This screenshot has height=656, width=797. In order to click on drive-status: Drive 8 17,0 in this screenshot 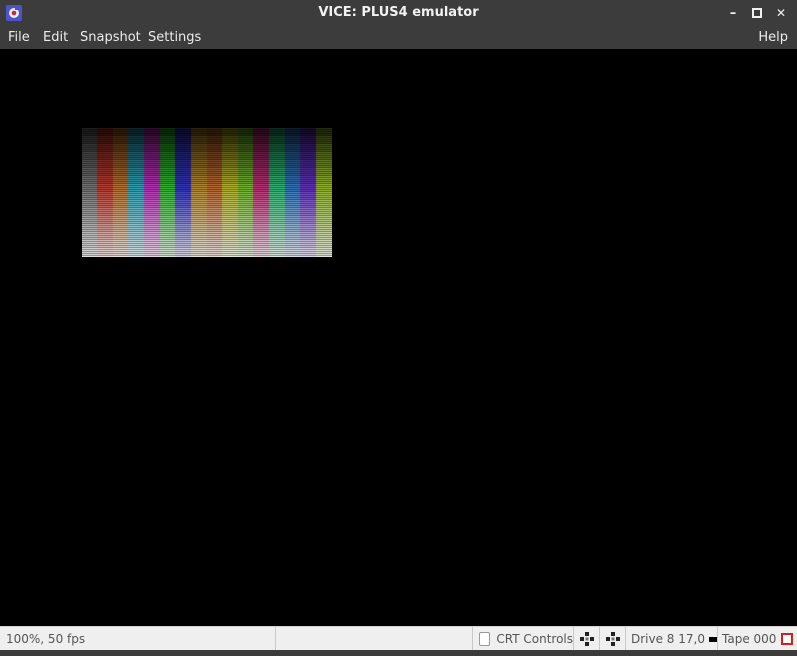, I will do `click(672, 639)`.